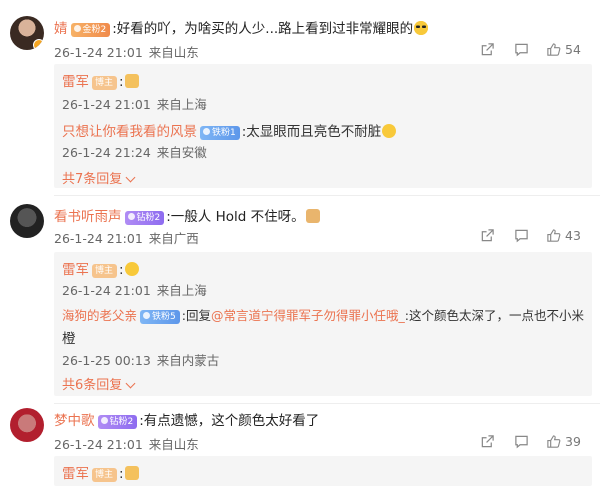 Image resolution: width=600 pixels, height=486 pixels. I want to click on comment-username: 看书听雨声, so click(88, 217).